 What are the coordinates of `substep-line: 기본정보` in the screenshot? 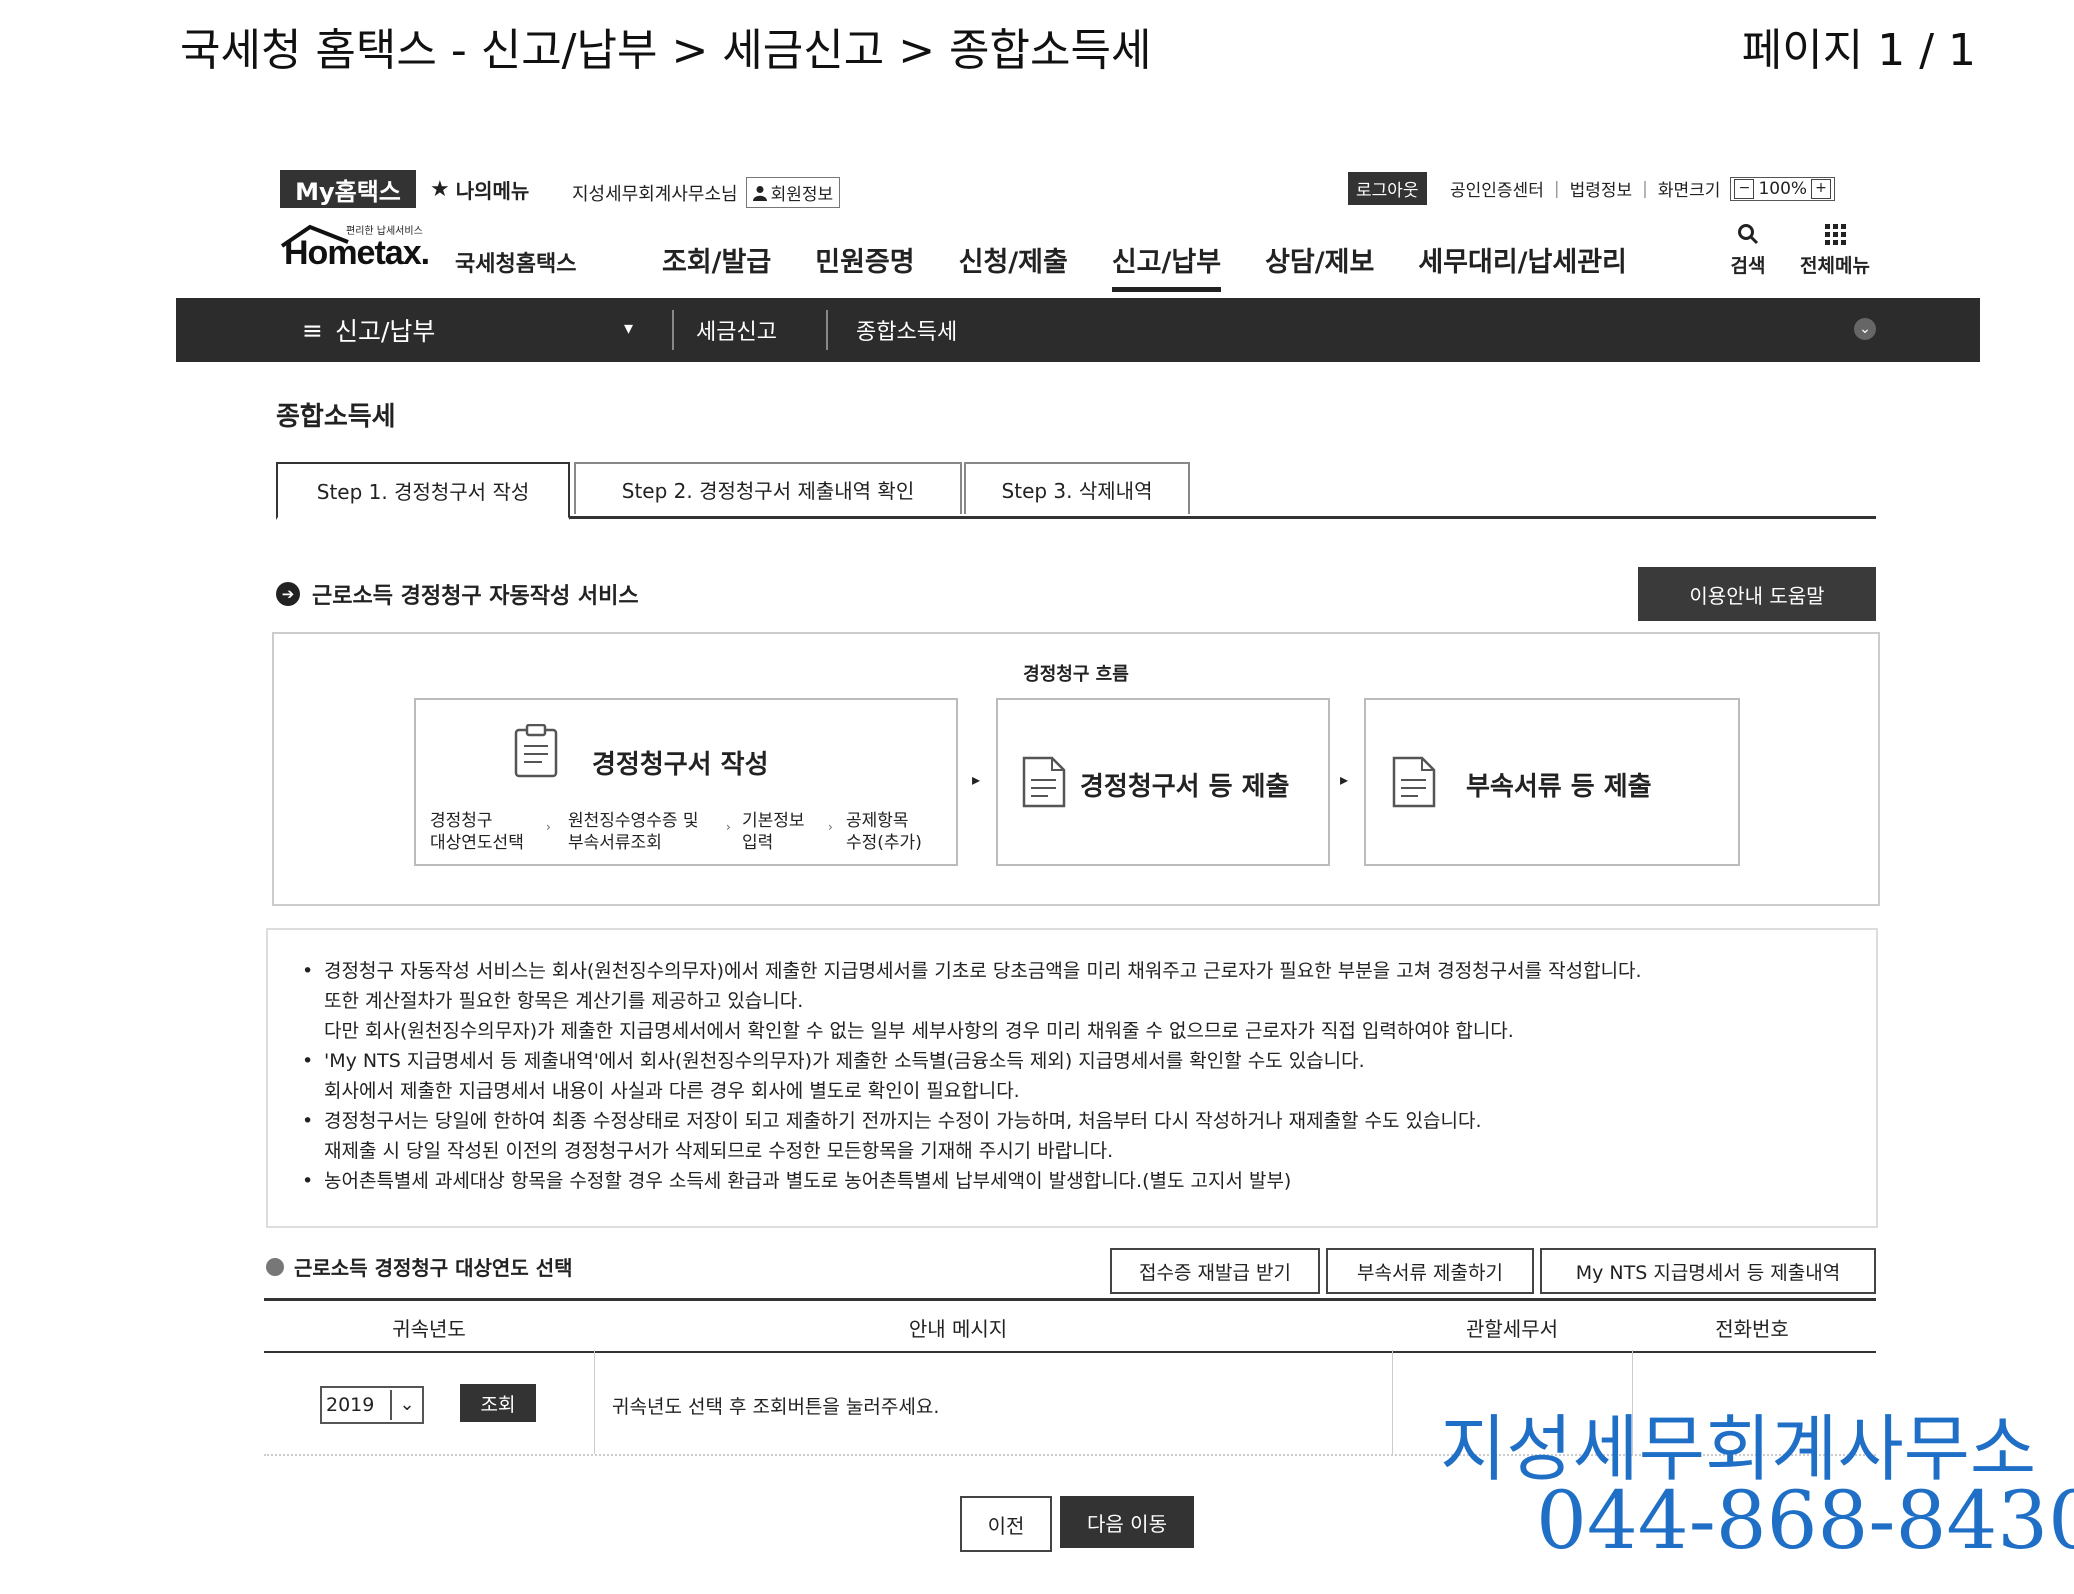 It's located at (773, 821).